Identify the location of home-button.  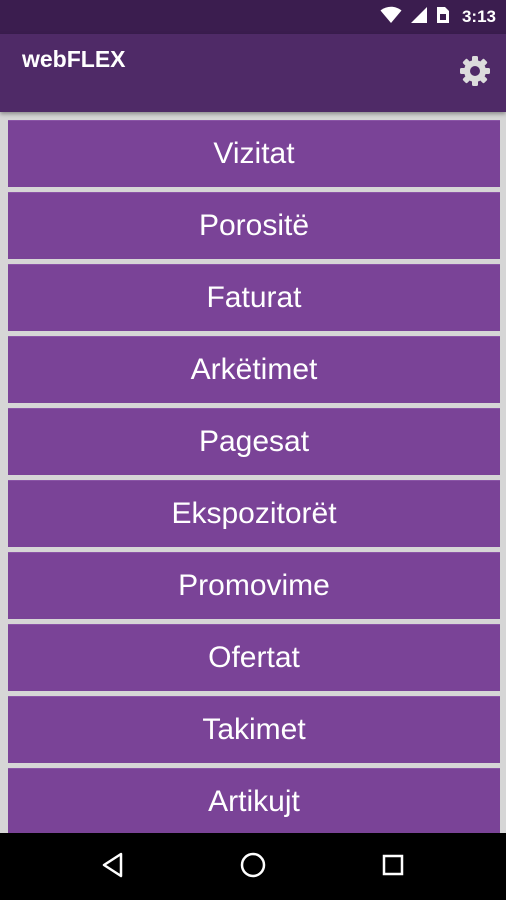
(253, 867).